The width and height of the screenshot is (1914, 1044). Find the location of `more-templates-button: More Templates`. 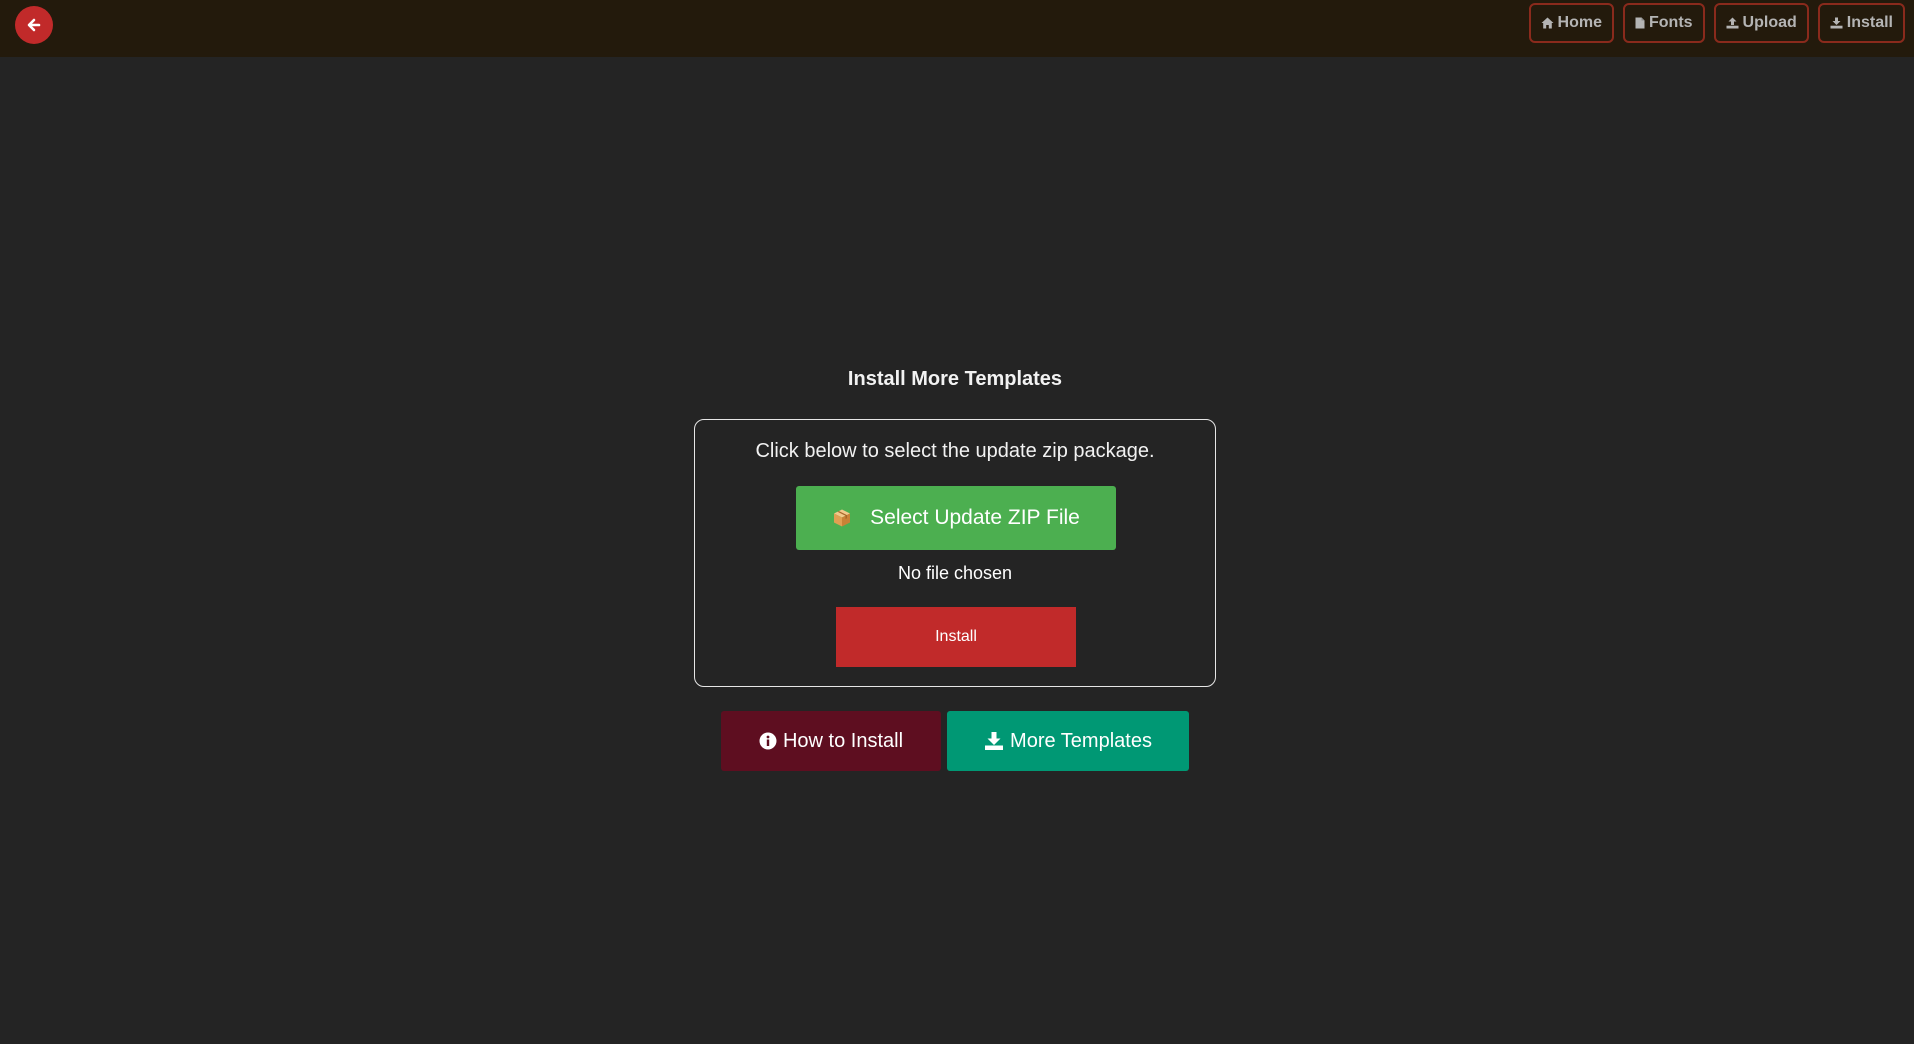

more-templates-button: More Templates is located at coordinates (1068, 741).